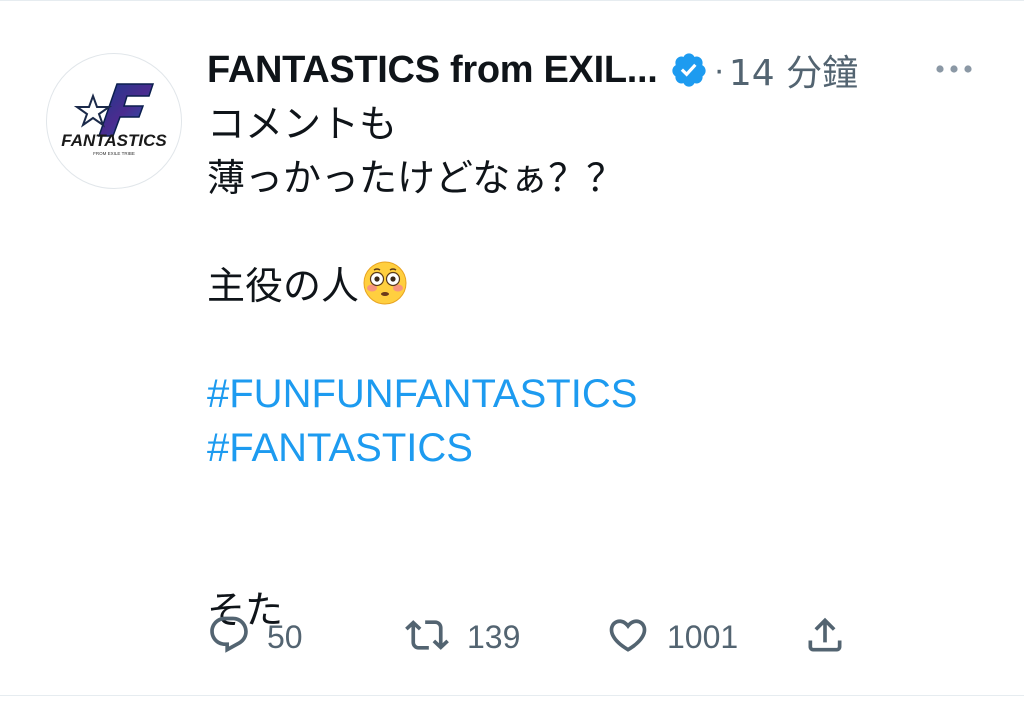 Image resolution: width=1024 pixels, height=715 pixels. I want to click on retweet-icon, so click(427, 637).